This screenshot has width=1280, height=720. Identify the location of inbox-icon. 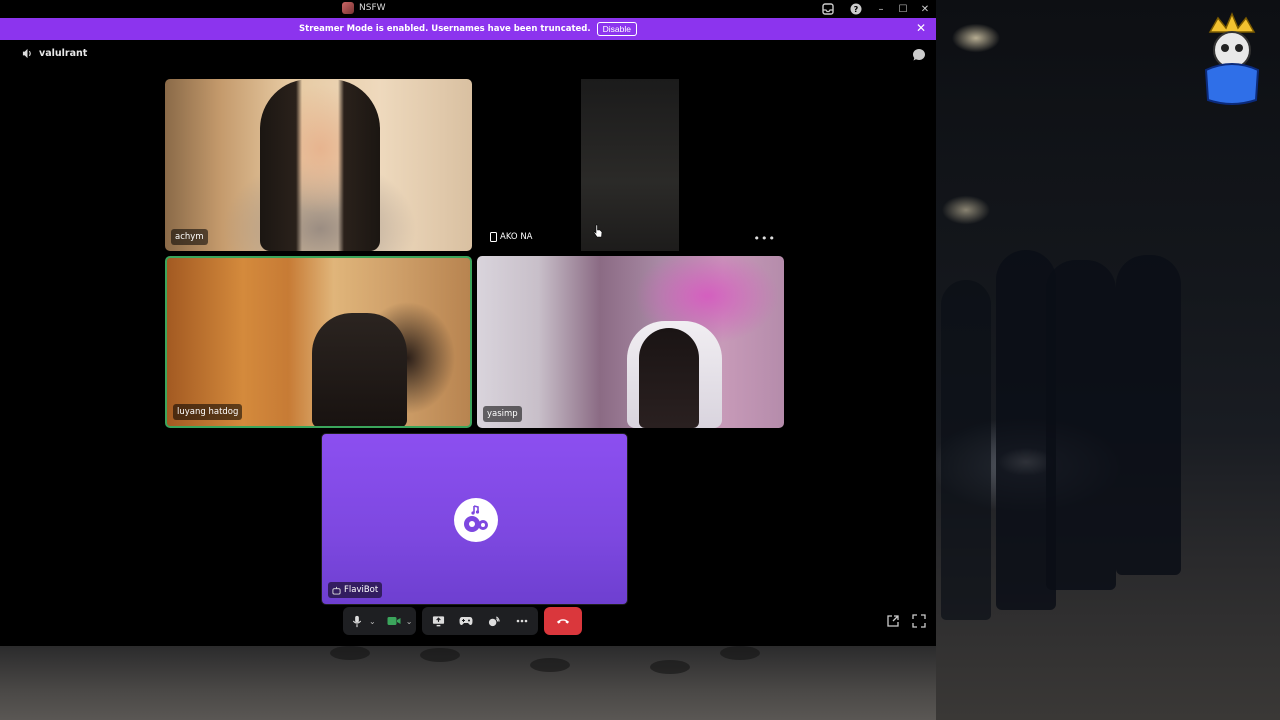
(828, 9).